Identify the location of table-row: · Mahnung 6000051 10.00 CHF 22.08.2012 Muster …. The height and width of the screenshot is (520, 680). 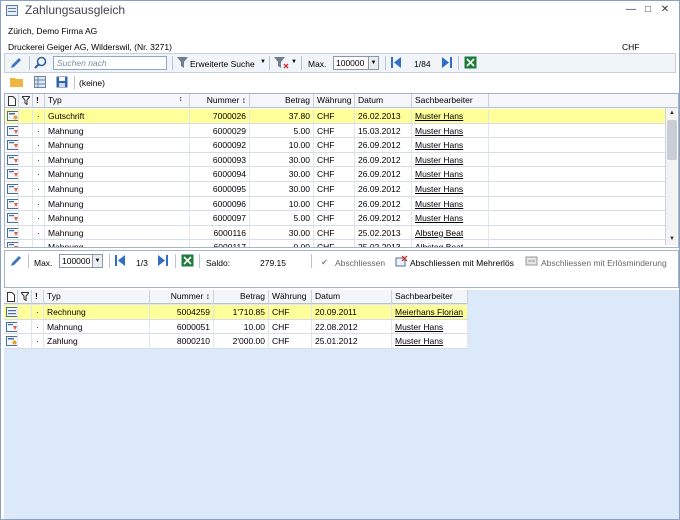
(236, 327).